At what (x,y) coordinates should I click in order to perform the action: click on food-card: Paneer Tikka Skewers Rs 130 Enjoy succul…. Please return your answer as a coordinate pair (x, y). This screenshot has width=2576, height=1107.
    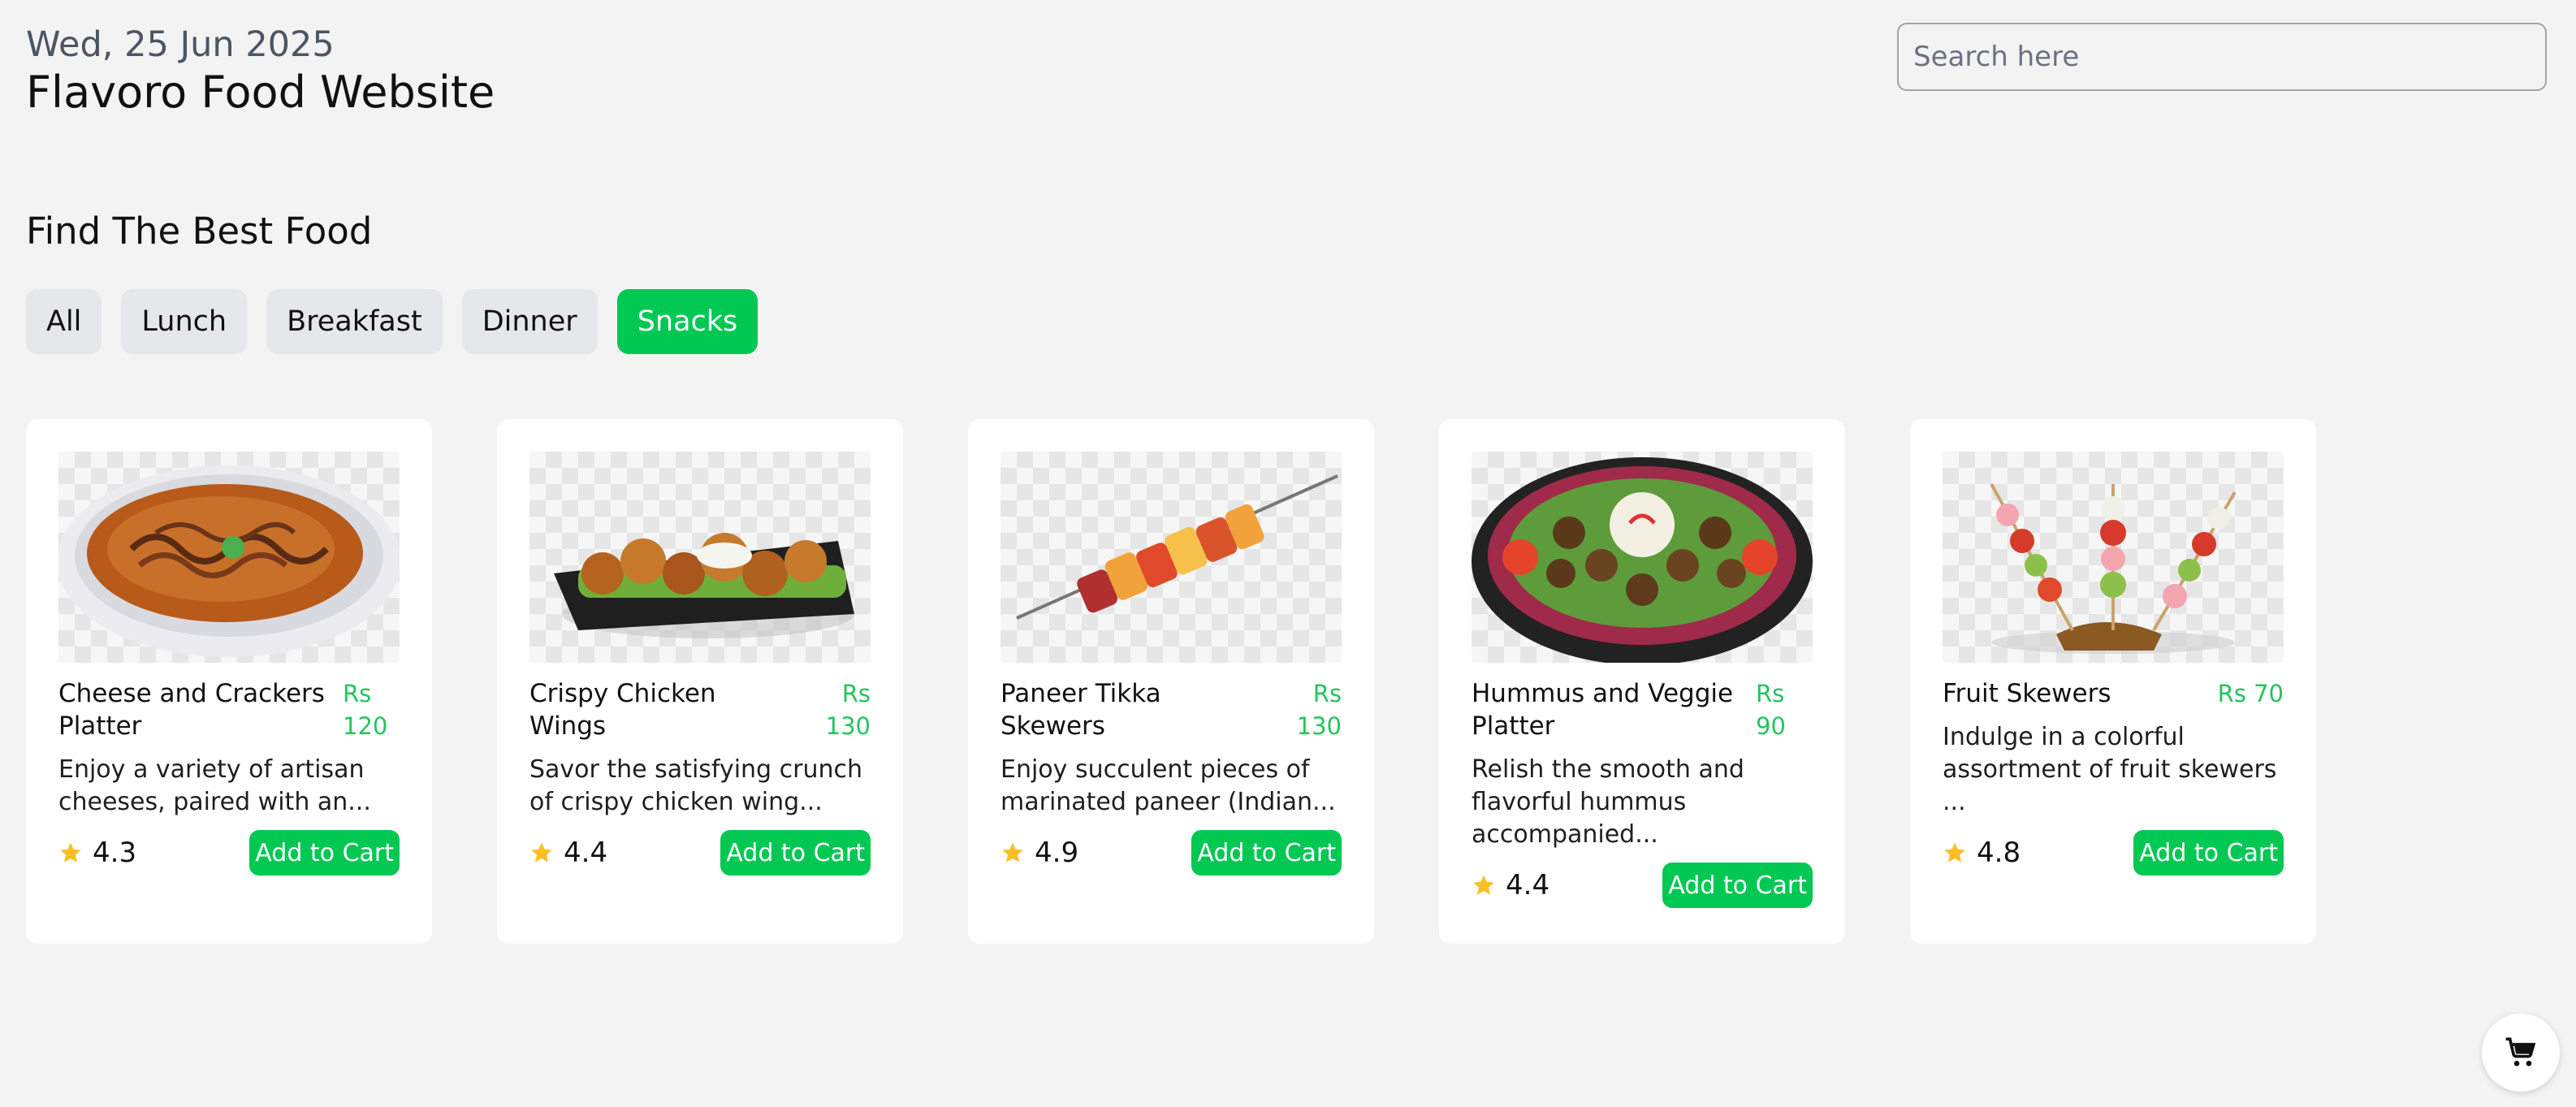
    Looking at the image, I should click on (1171, 681).